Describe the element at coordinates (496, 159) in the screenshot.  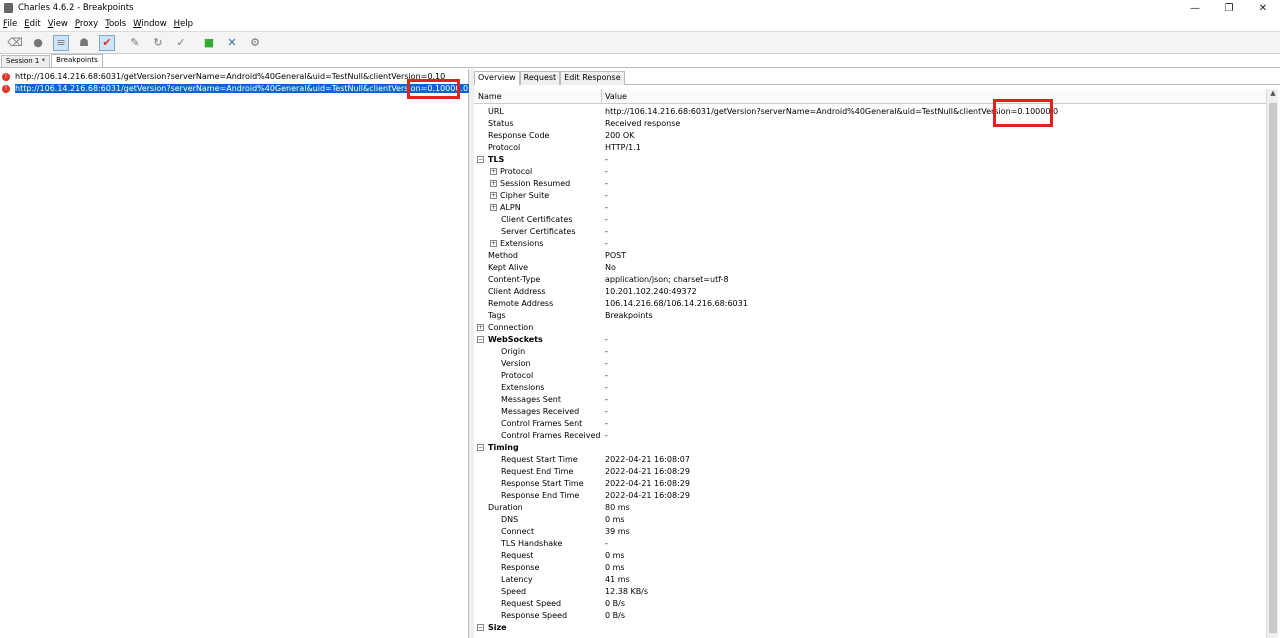
I see `row-name: TLS` at that location.